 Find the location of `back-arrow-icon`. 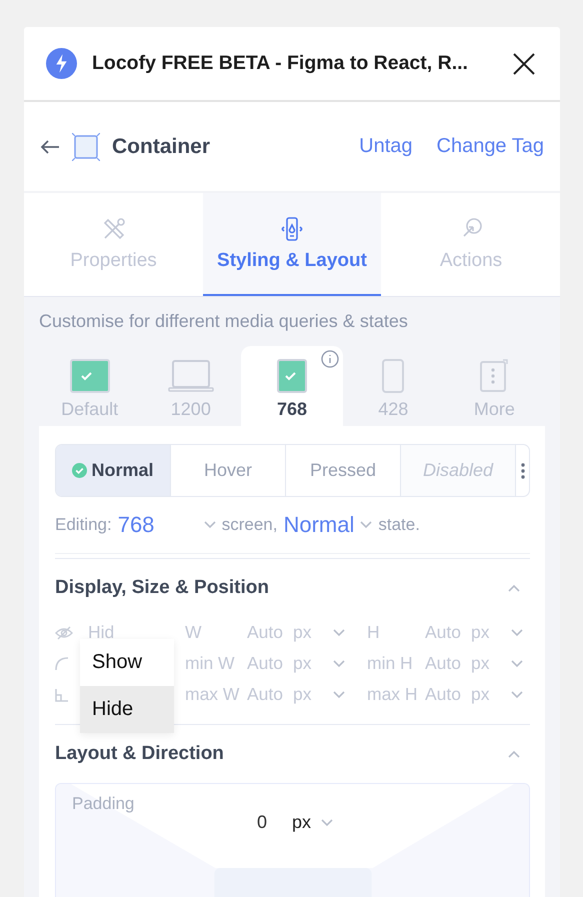

back-arrow-icon is located at coordinates (50, 146).